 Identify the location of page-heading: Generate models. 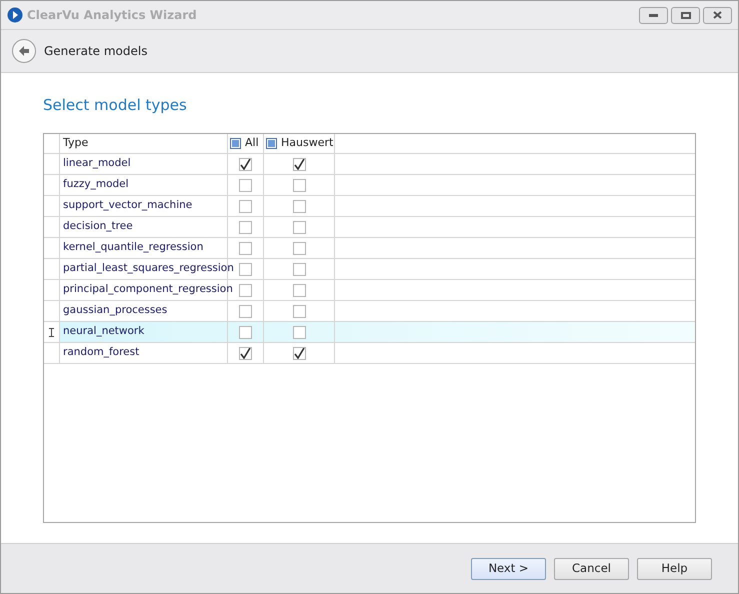
(96, 51).